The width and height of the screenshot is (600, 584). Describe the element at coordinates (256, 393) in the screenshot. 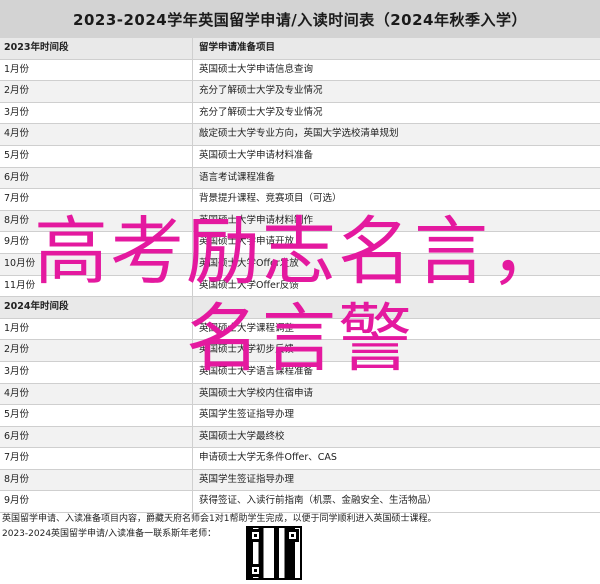

I see `task-cell: 英国硕士大学校内住宿申请` at that location.